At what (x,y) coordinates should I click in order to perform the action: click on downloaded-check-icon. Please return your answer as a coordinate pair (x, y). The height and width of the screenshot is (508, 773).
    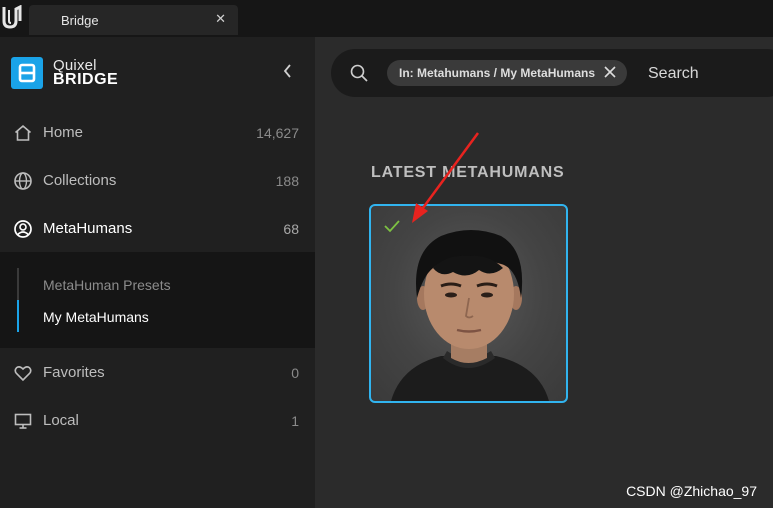
    Looking at the image, I should click on (392, 226).